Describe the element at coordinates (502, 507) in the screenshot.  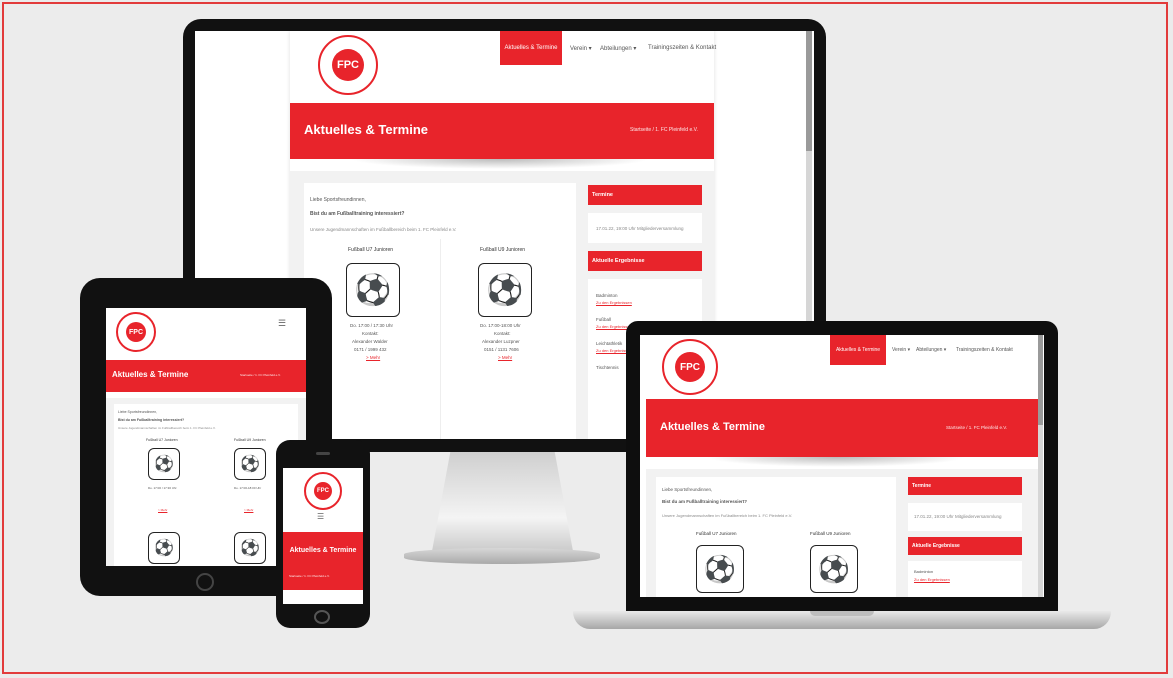
I see `monitor-stand` at that location.